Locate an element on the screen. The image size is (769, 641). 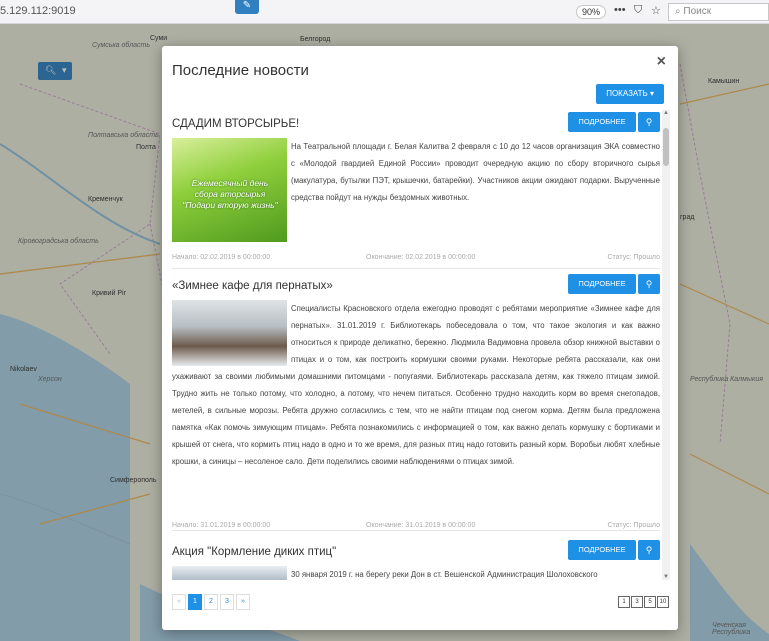
pencil-icon: ✎ is located at coordinates (247, 5).